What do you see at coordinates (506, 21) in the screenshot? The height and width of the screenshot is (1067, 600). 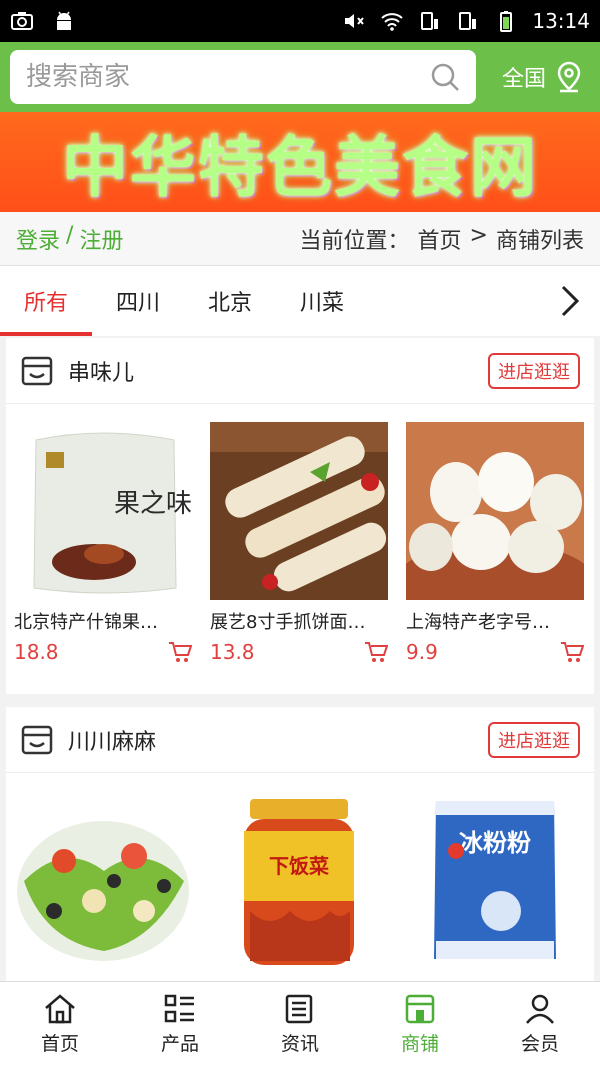 I see `battery-icon` at bounding box center [506, 21].